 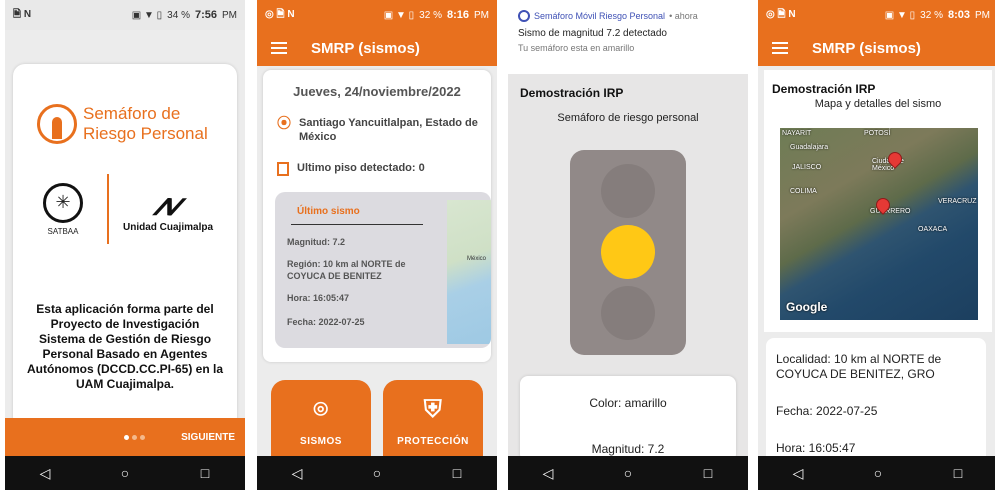 I want to click on map-label: NAYARIT, so click(x=797, y=133).